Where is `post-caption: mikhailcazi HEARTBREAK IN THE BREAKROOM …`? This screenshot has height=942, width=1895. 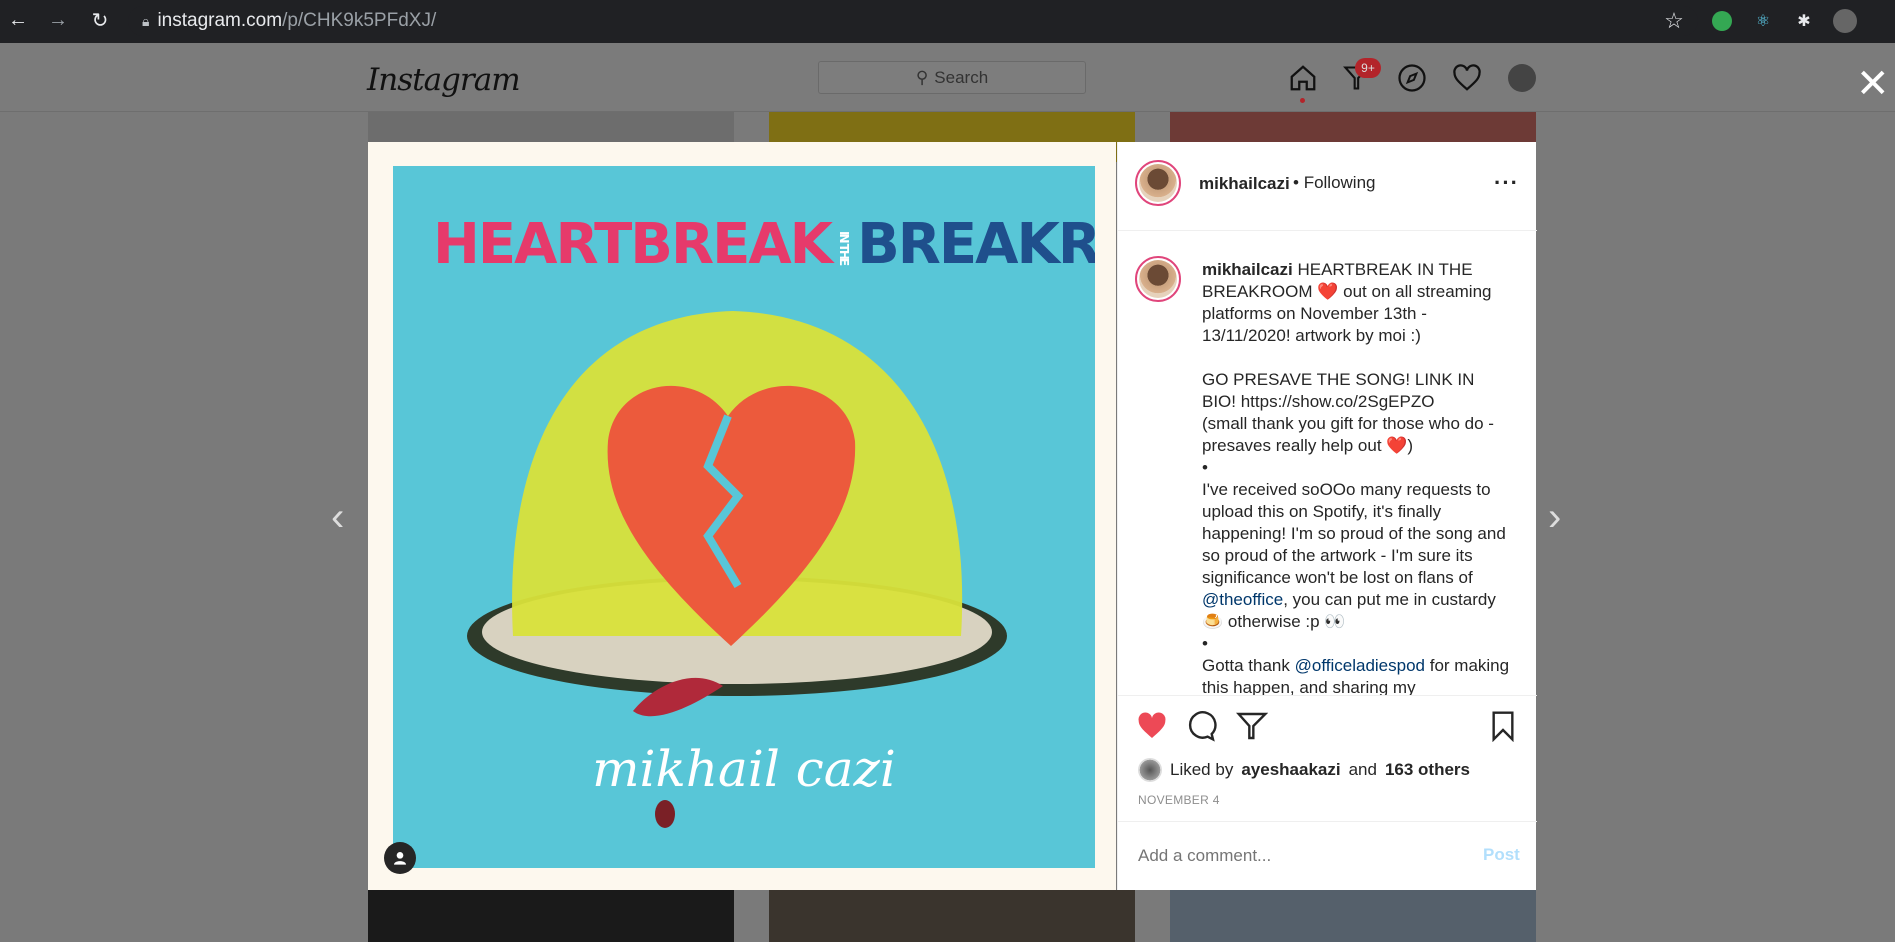
post-caption: mikhailcazi HEARTBREAK IN THE BREAKROOM … is located at coordinates (1357, 477).